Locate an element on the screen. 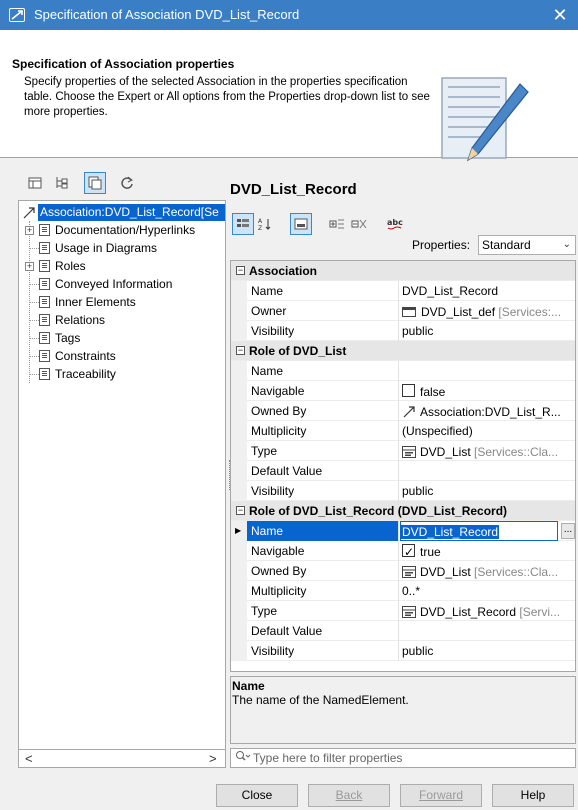  back-button: Back is located at coordinates (349, 795).